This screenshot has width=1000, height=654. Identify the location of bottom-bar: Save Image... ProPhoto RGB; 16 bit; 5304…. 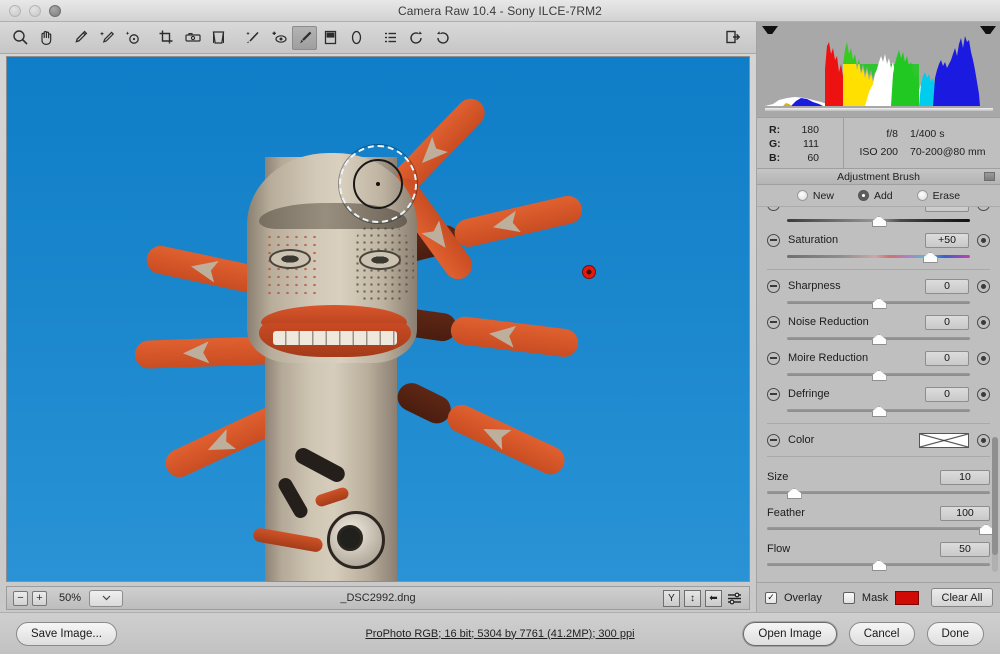
(500, 633).